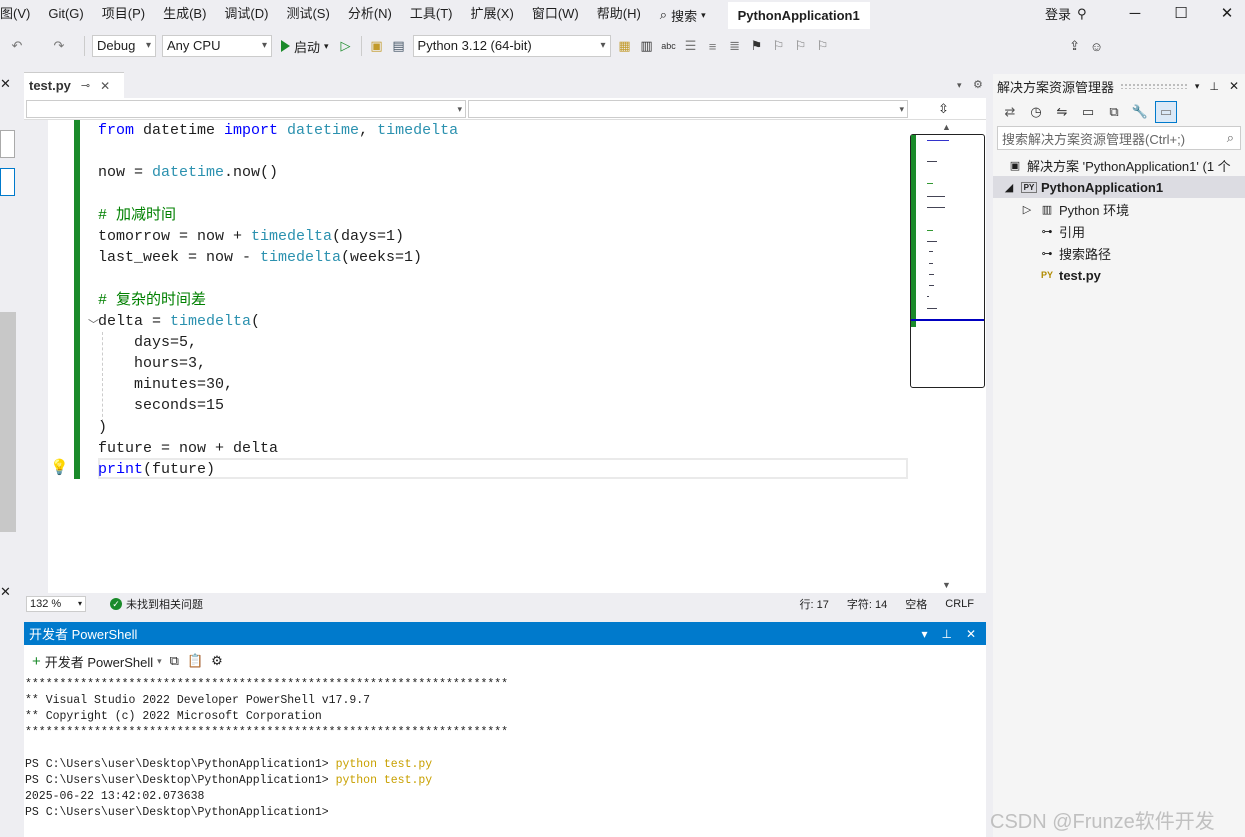  I want to click on python-env-select: Python 3.12 (64-bit), so click(511, 46).